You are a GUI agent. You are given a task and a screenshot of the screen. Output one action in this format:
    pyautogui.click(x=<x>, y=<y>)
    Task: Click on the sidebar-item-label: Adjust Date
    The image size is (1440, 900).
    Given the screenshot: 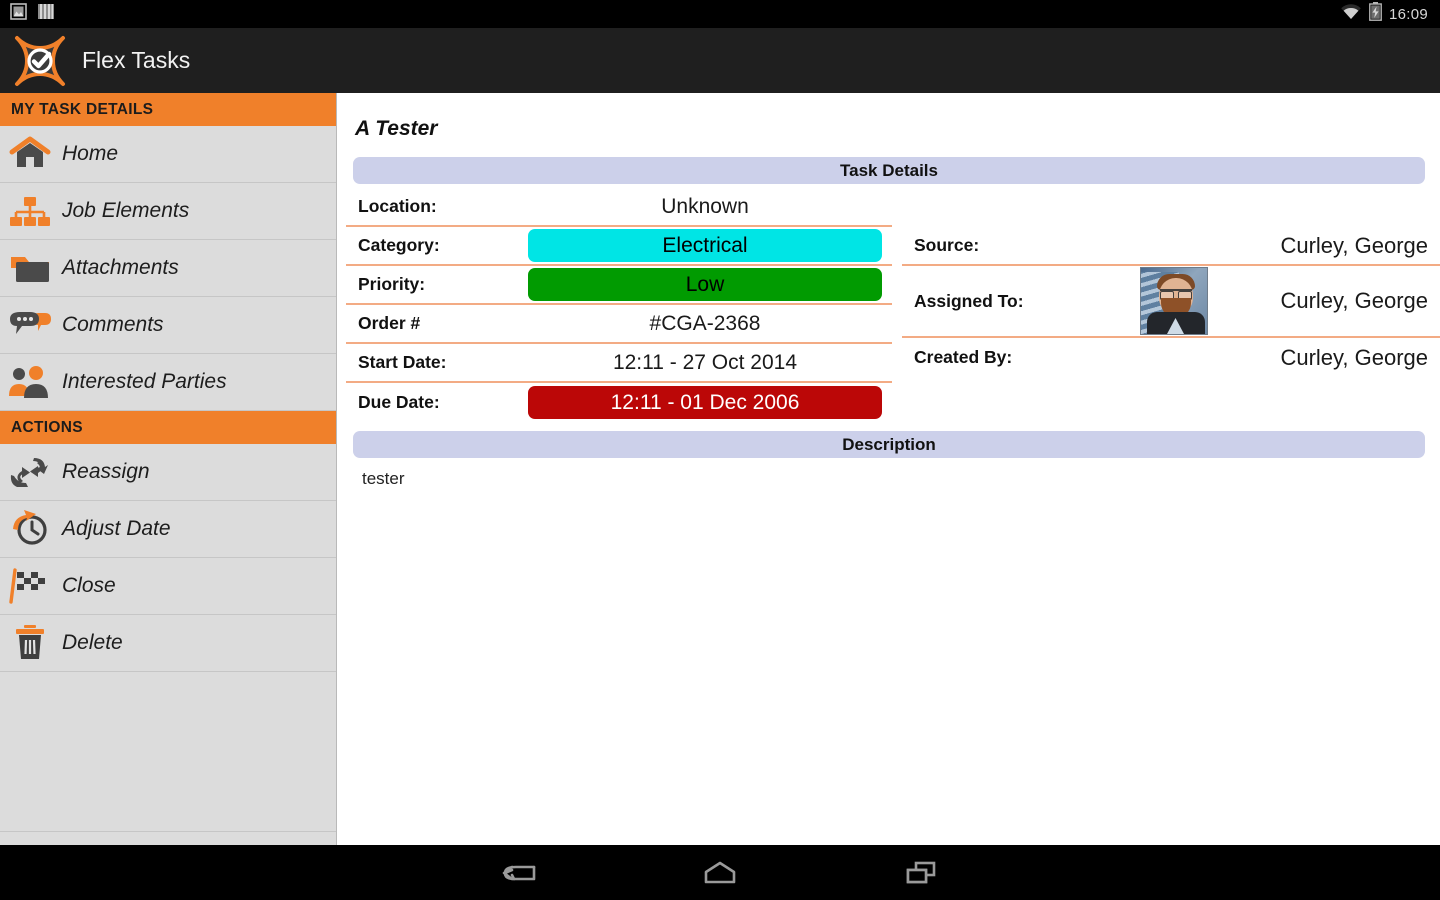 What is the action you would take?
    pyautogui.click(x=116, y=528)
    